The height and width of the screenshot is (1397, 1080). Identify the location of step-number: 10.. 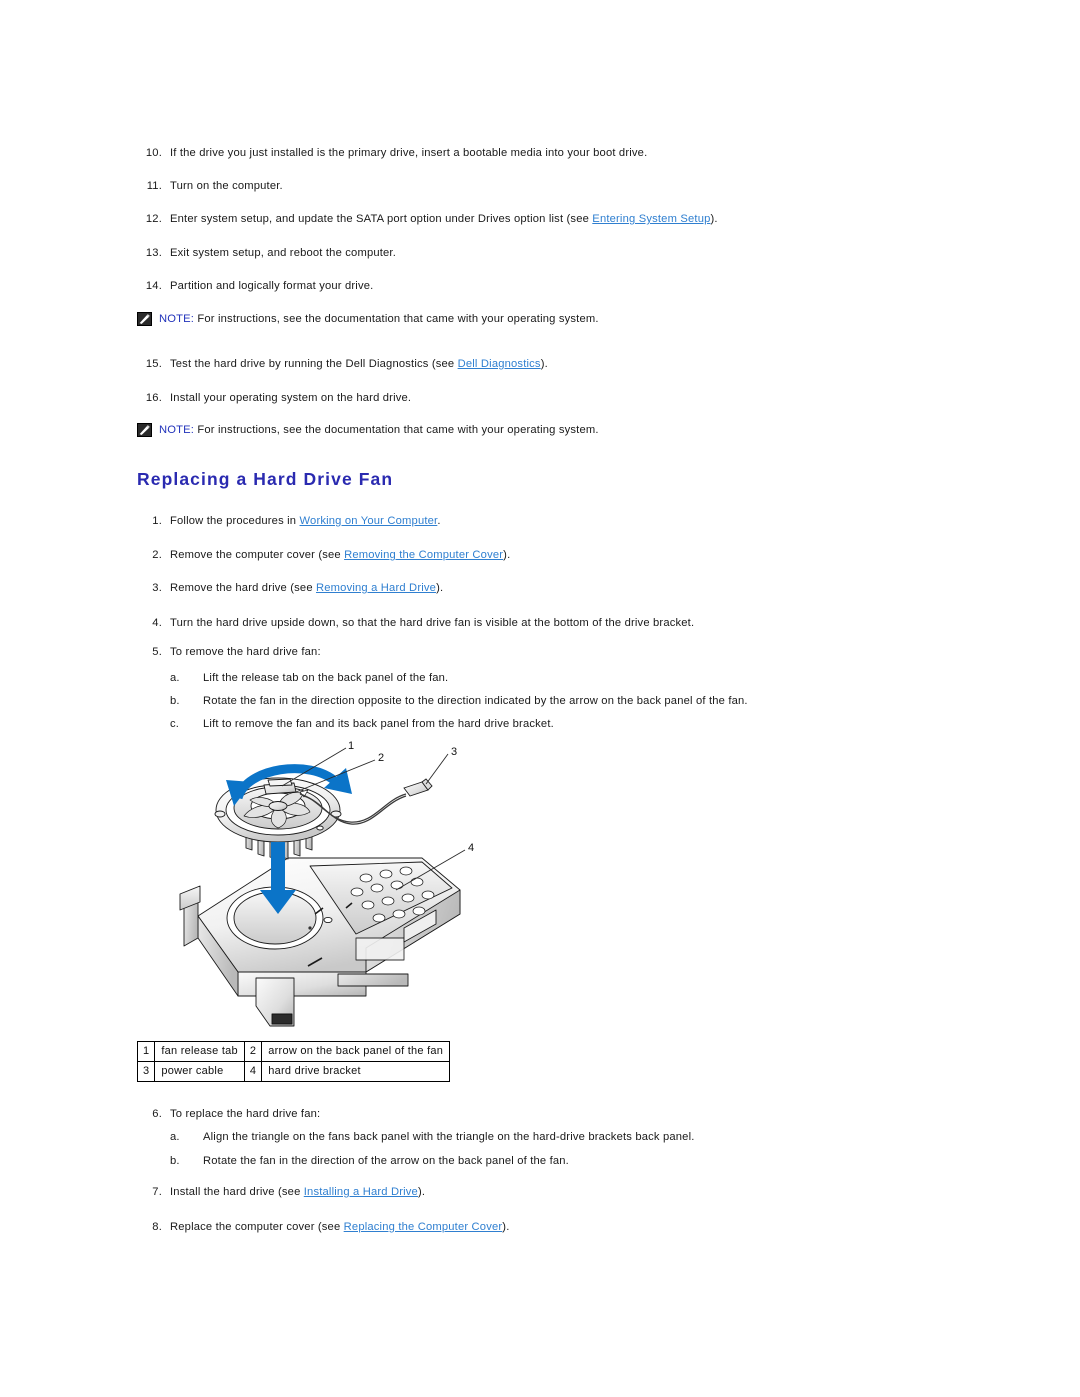
(153, 153).